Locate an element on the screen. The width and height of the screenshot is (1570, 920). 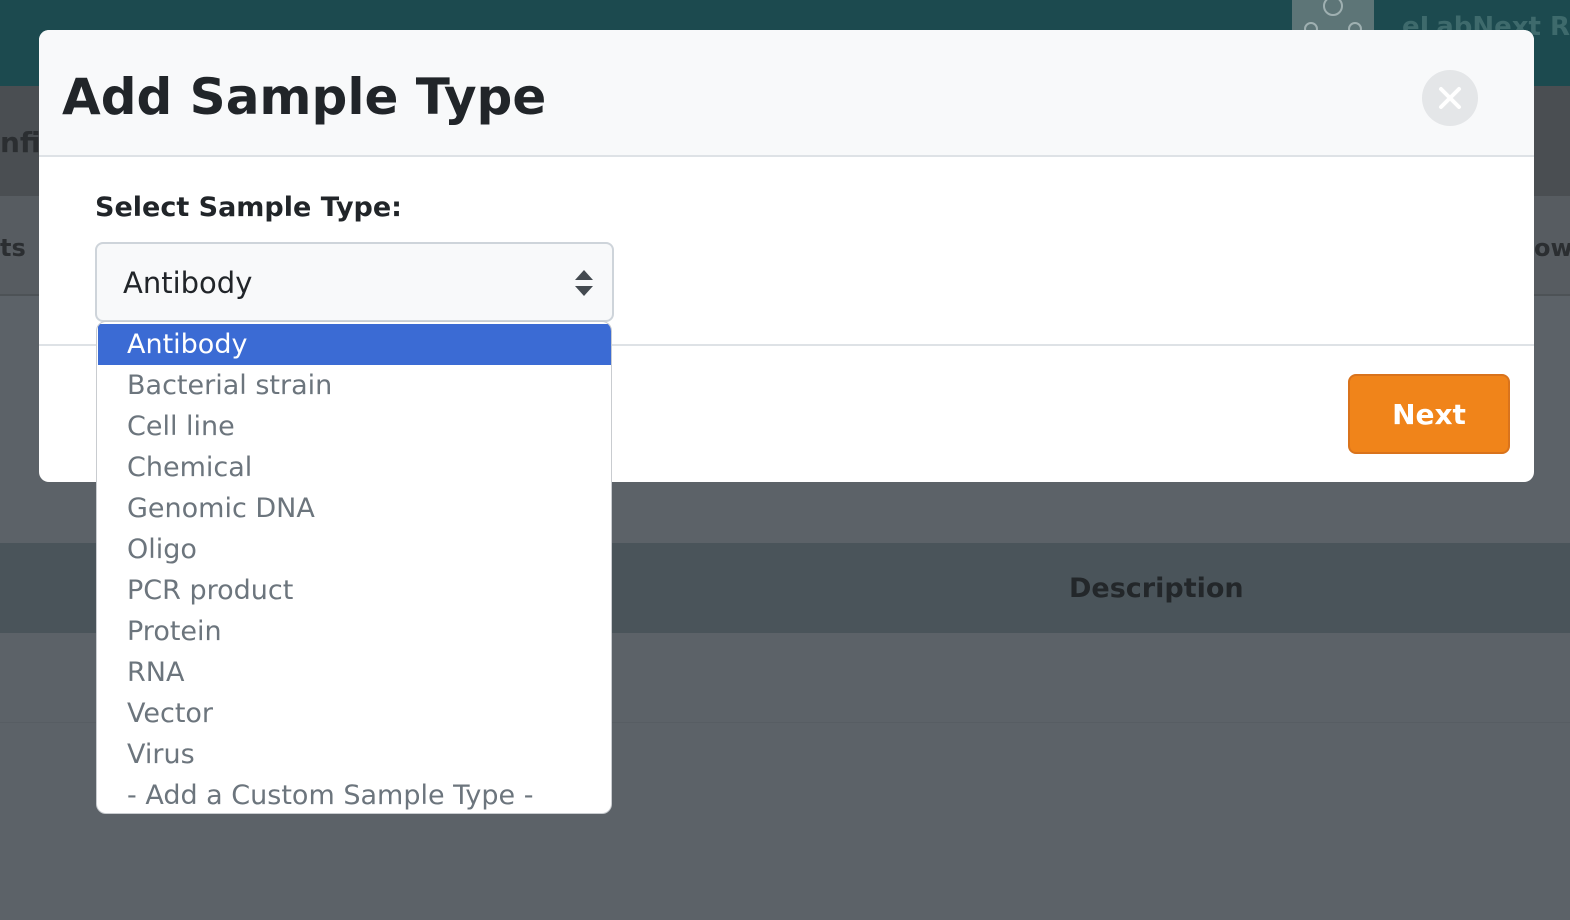
sample-type-select: Antibody is located at coordinates (354, 282).